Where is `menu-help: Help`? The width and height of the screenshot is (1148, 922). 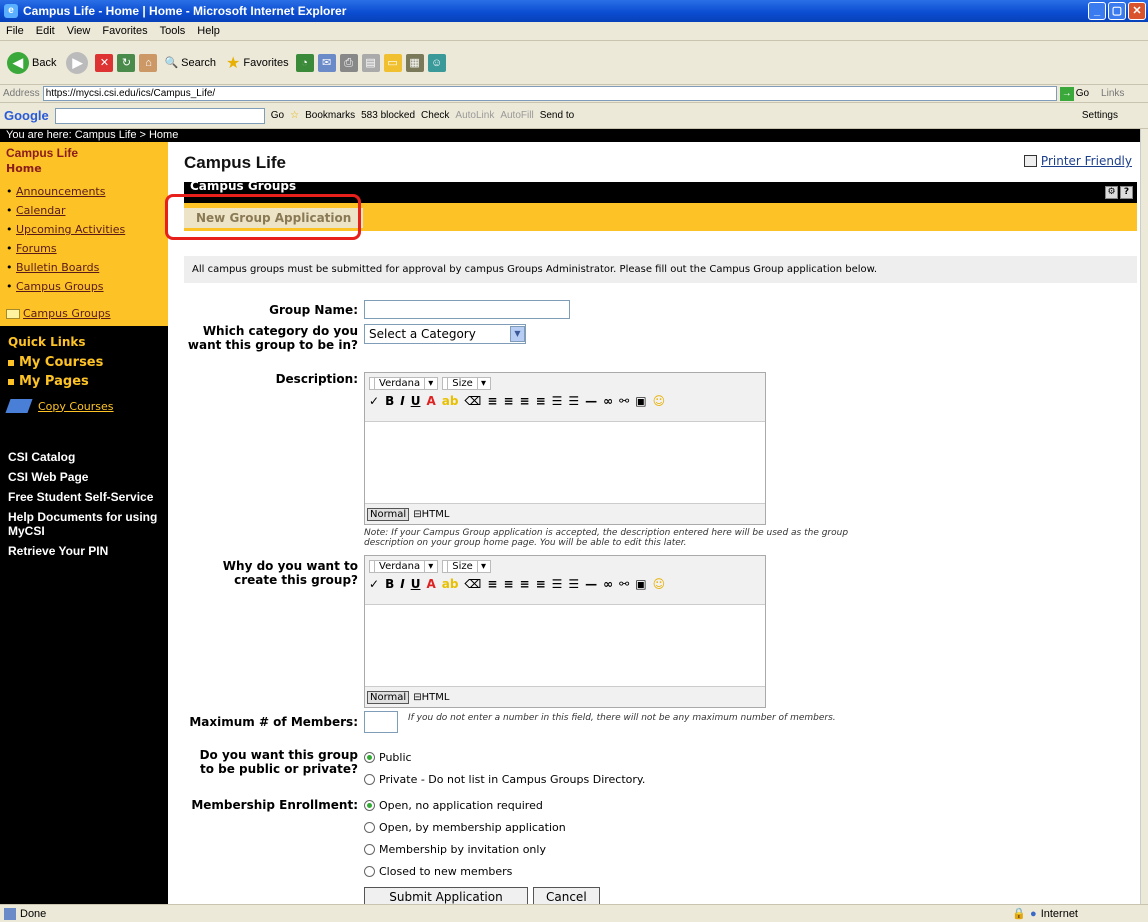
menu-help: Help is located at coordinates (208, 31).